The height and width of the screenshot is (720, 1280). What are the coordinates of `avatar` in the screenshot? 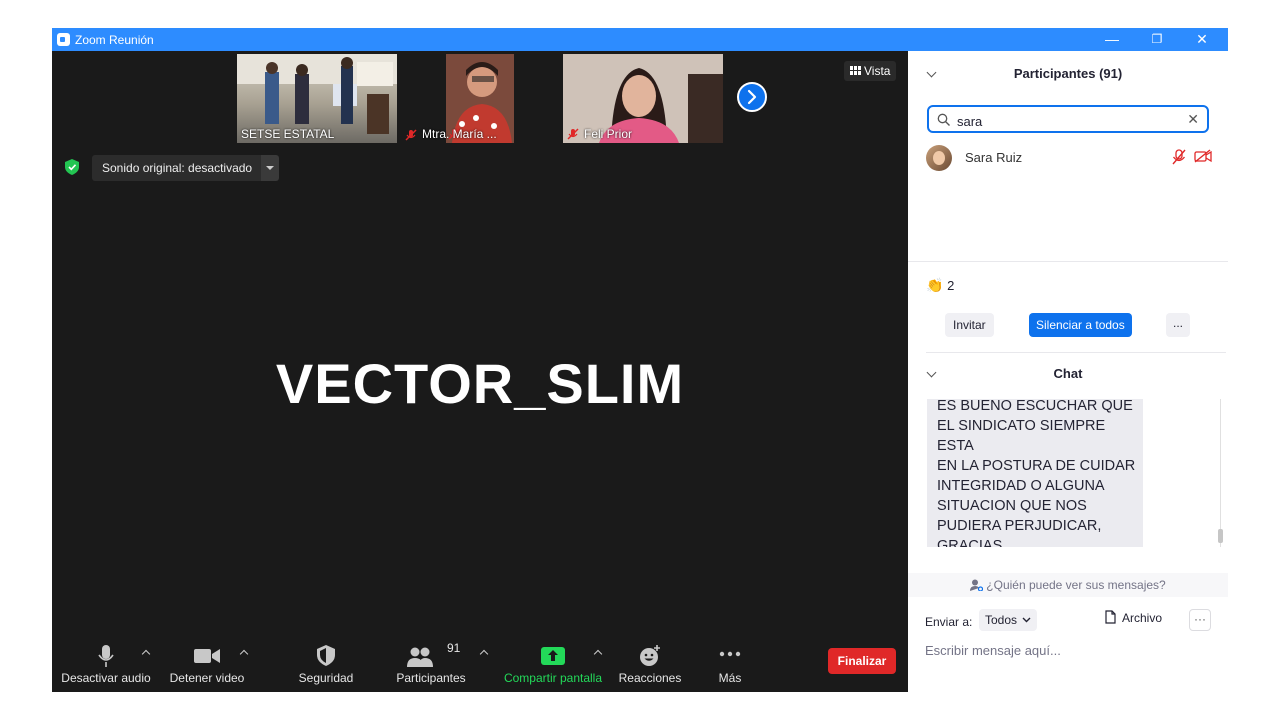 It's located at (939, 158).